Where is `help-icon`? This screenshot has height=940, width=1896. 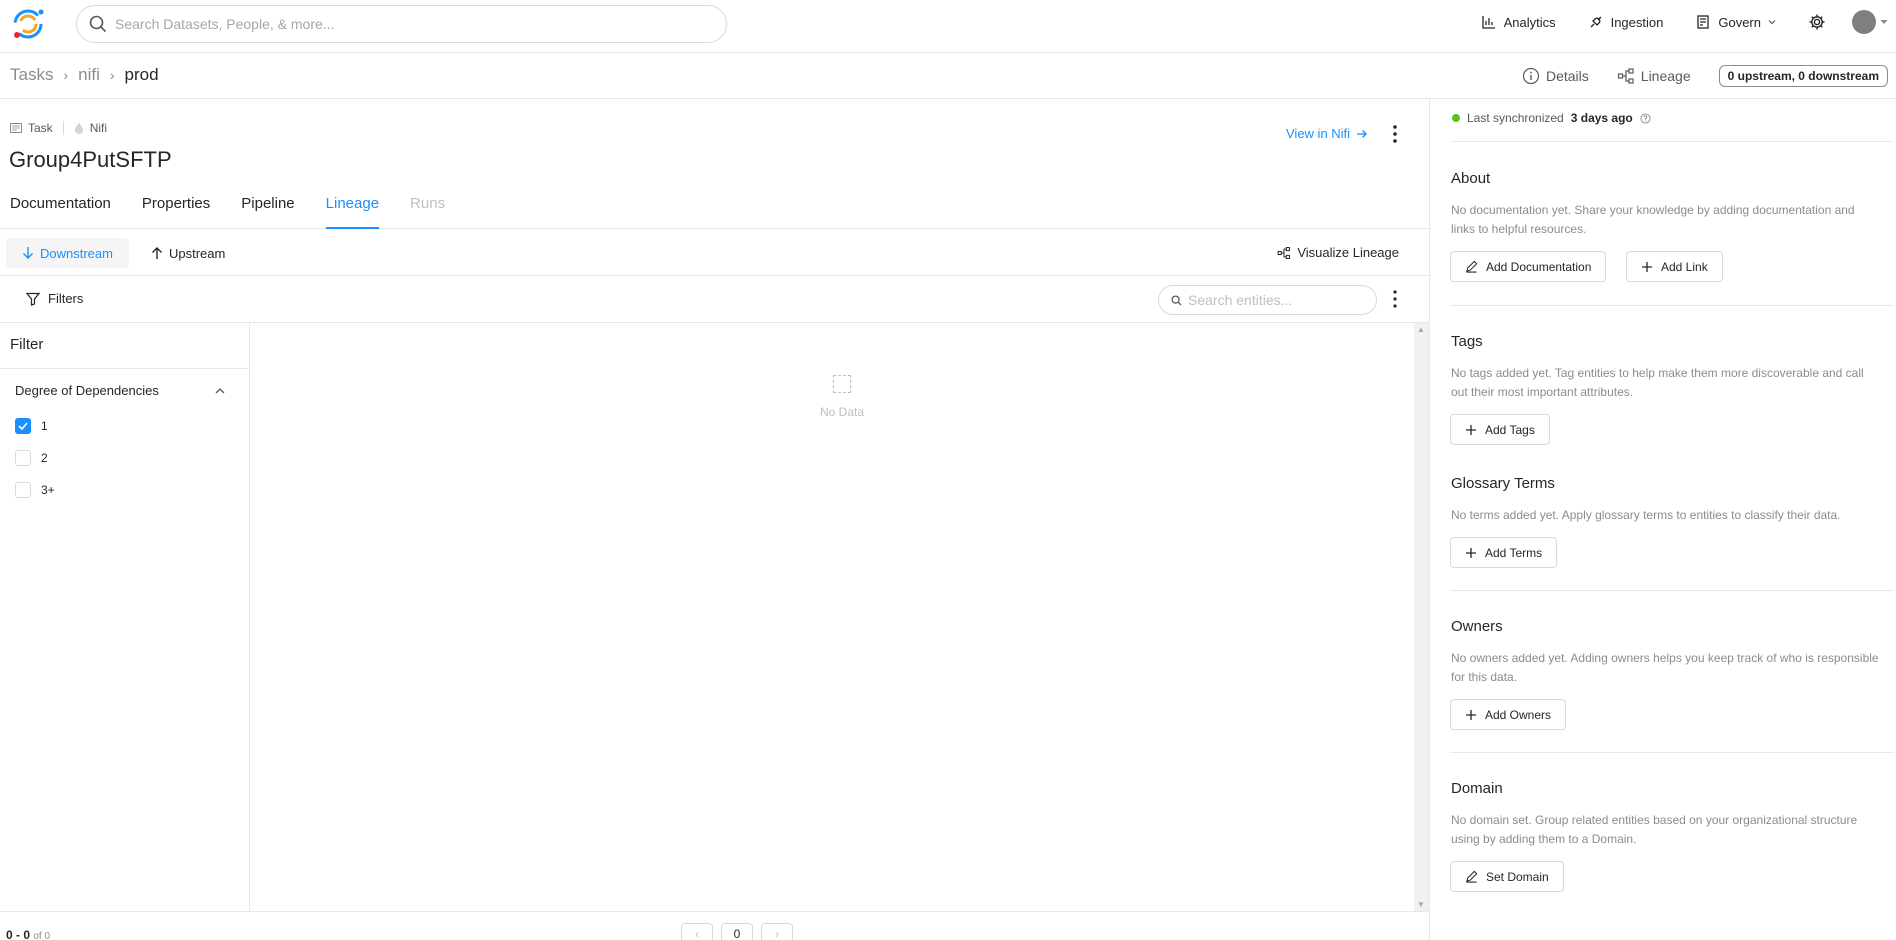
help-icon is located at coordinates (1645, 118).